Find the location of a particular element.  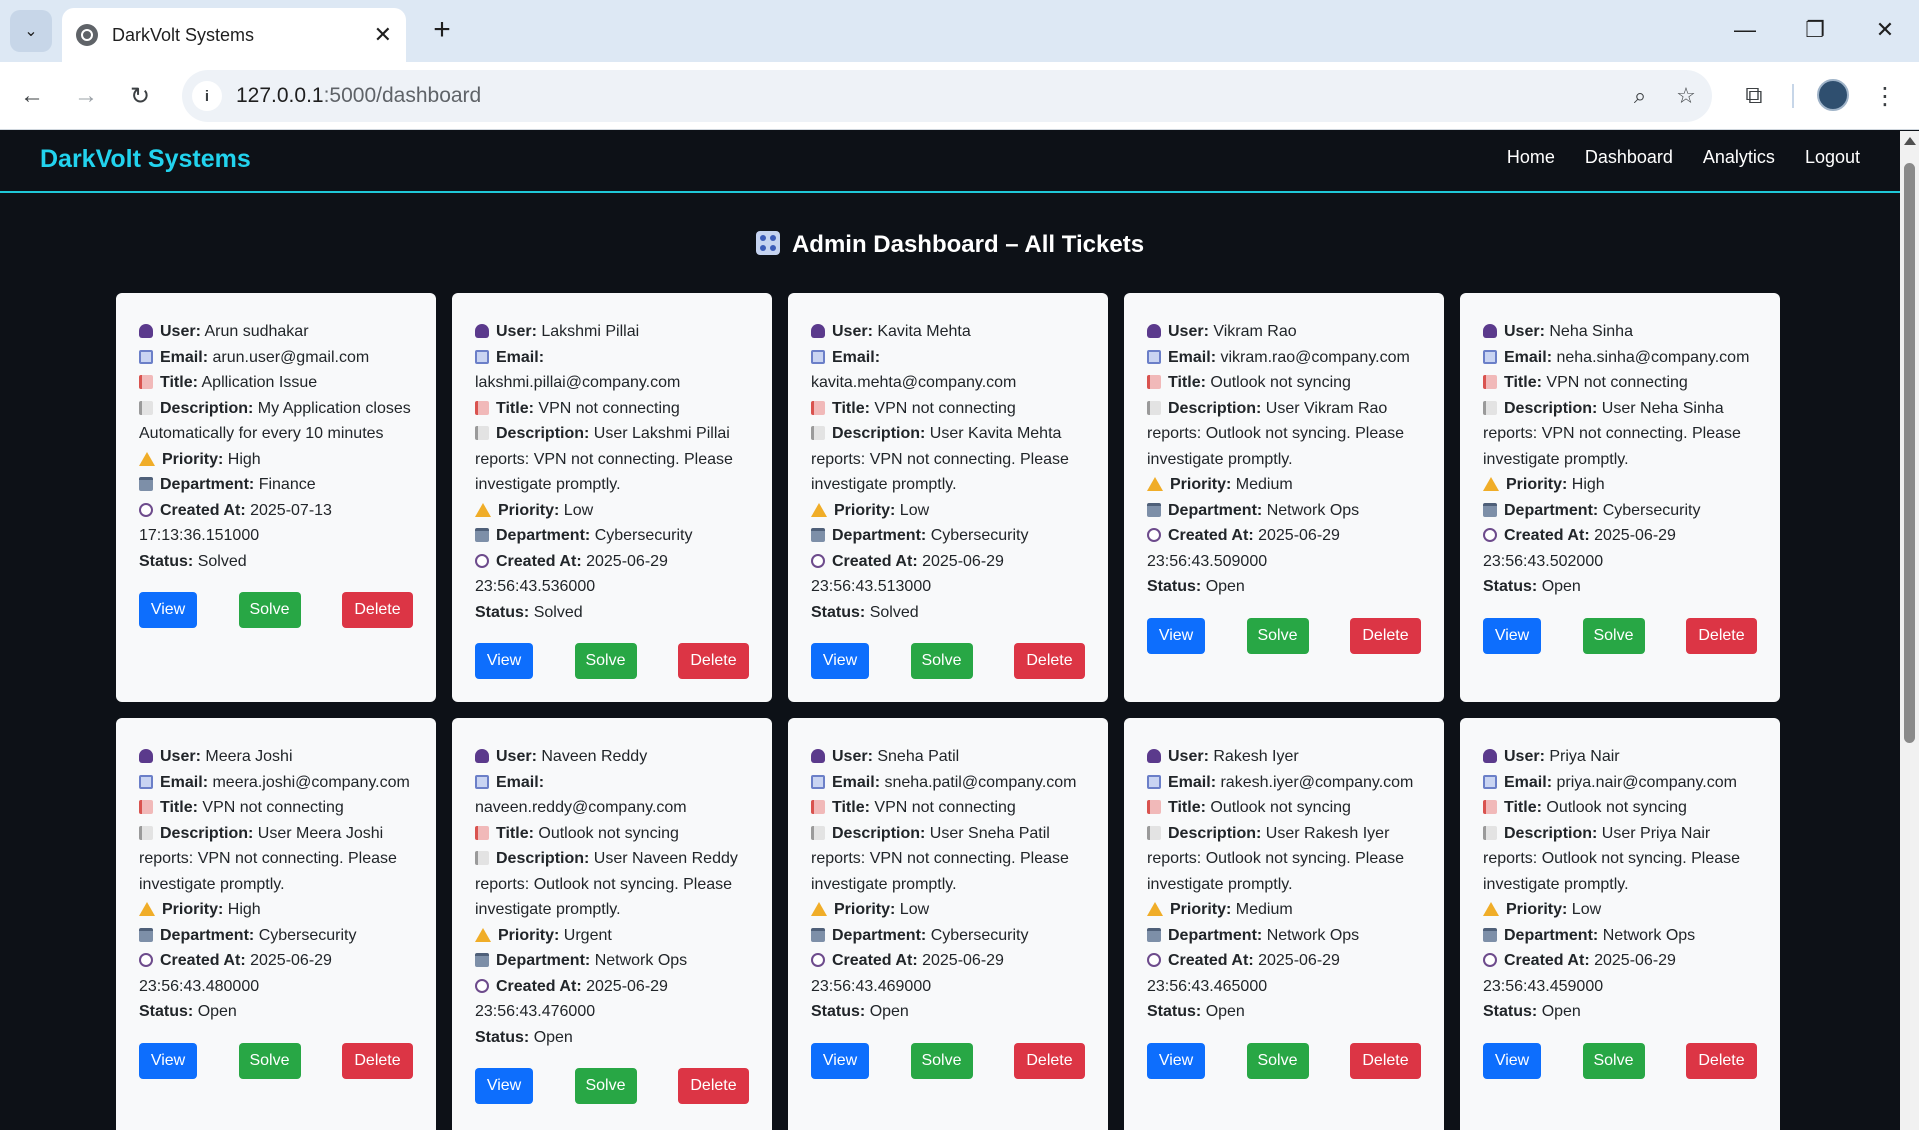

ticket-department: Department: Network Ops is located at coordinates (1284, 511).